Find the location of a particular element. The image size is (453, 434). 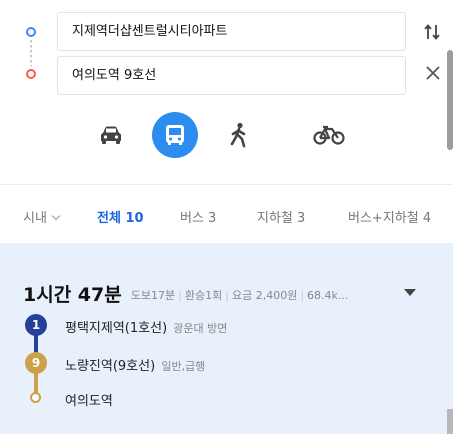

bike-icon is located at coordinates (329, 135).